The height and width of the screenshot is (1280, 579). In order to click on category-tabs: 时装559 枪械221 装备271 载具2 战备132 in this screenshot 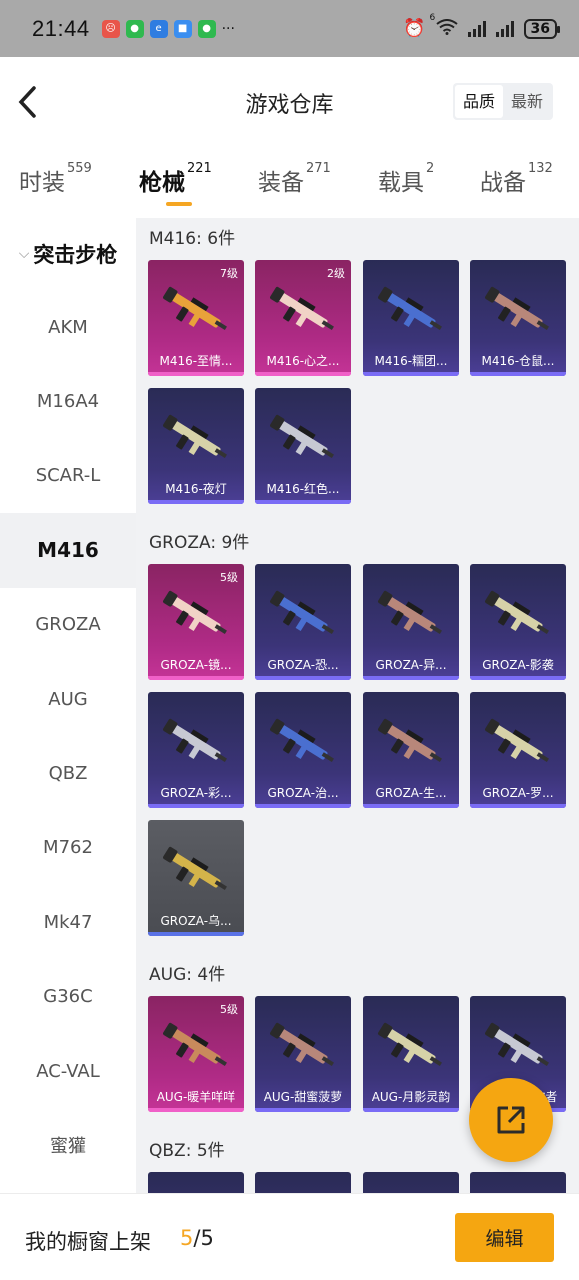, I will do `click(289, 183)`.